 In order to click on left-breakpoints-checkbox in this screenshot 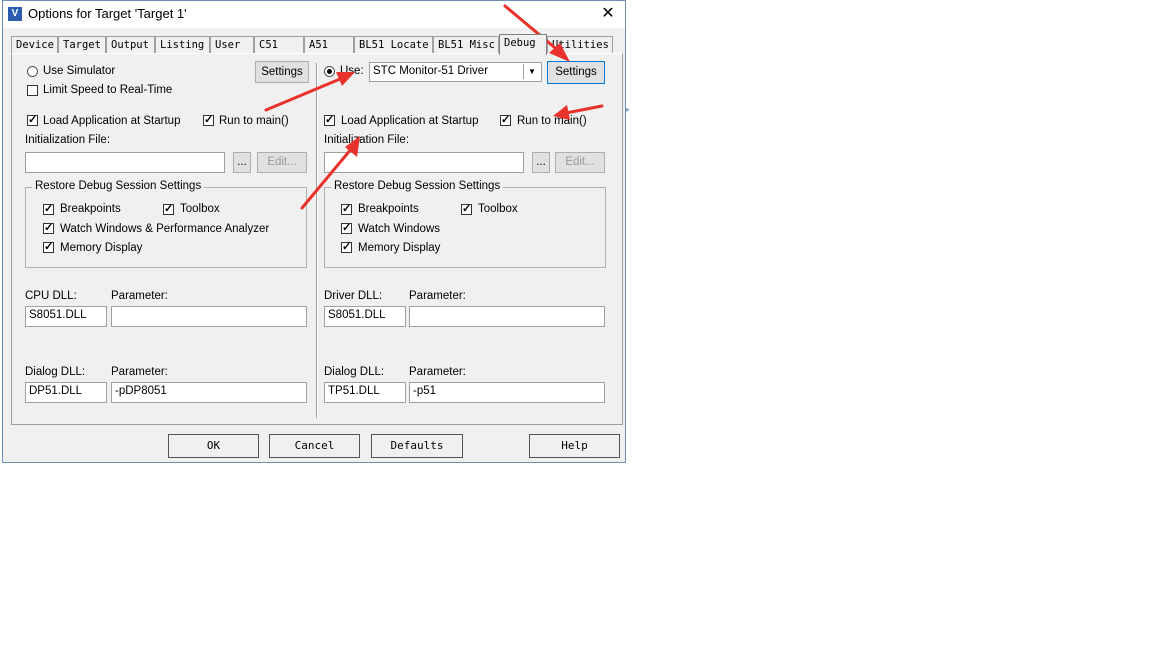, I will do `click(48, 208)`.